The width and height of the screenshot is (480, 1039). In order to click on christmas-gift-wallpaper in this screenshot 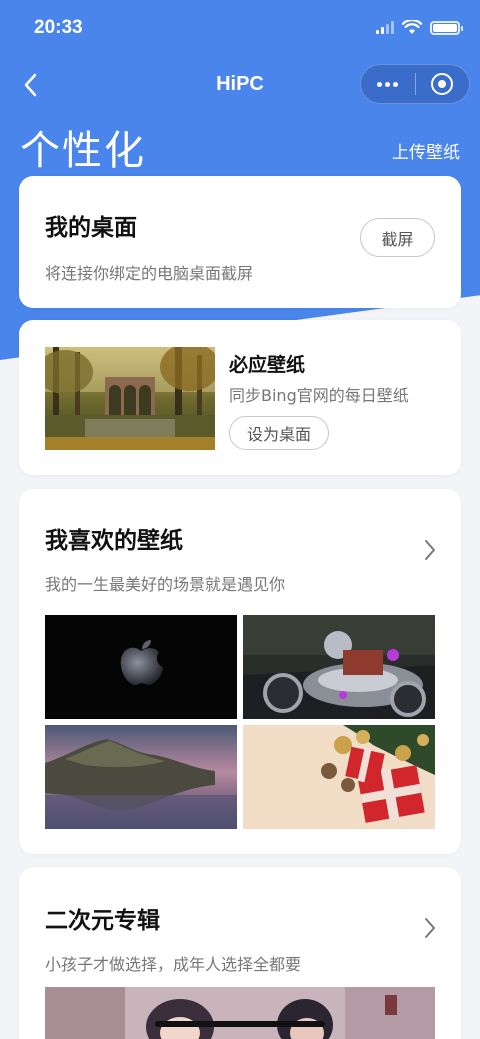, I will do `click(339, 777)`.